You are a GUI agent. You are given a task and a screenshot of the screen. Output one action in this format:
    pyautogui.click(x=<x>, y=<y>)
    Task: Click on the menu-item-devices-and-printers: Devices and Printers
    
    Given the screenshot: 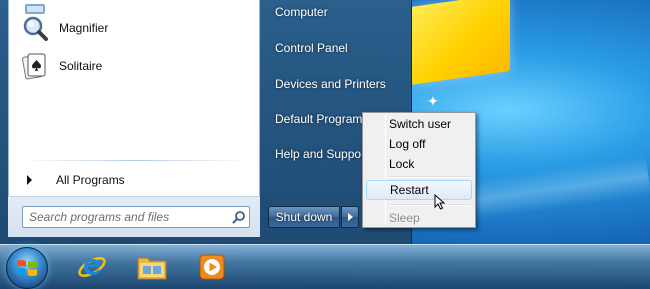 What is the action you would take?
    pyautogui.click(x=336, y=84)
    